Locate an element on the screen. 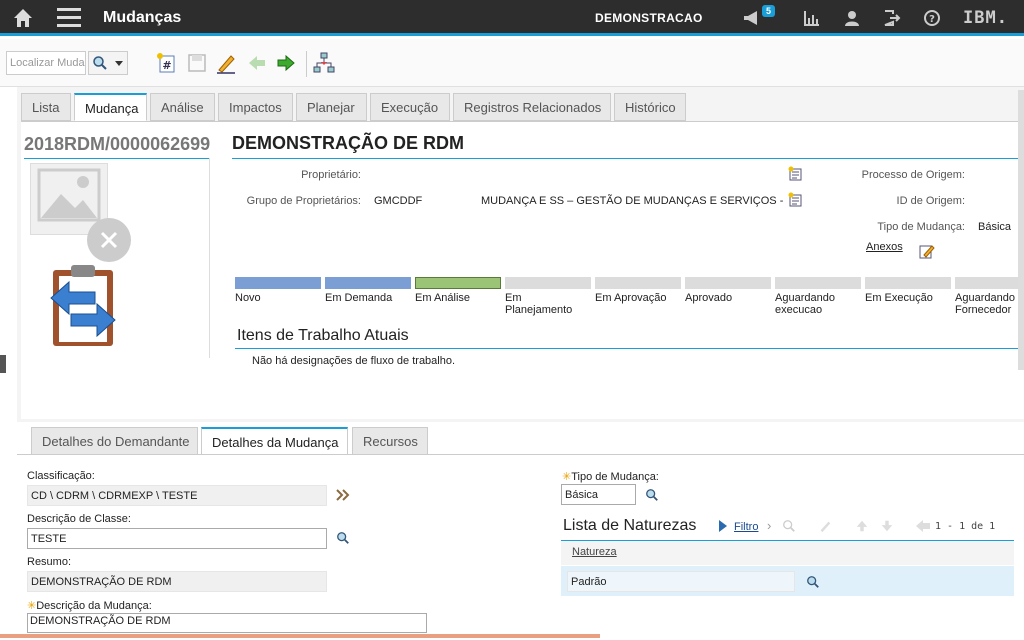  scrollbar is located at coordinates (1021, 230).